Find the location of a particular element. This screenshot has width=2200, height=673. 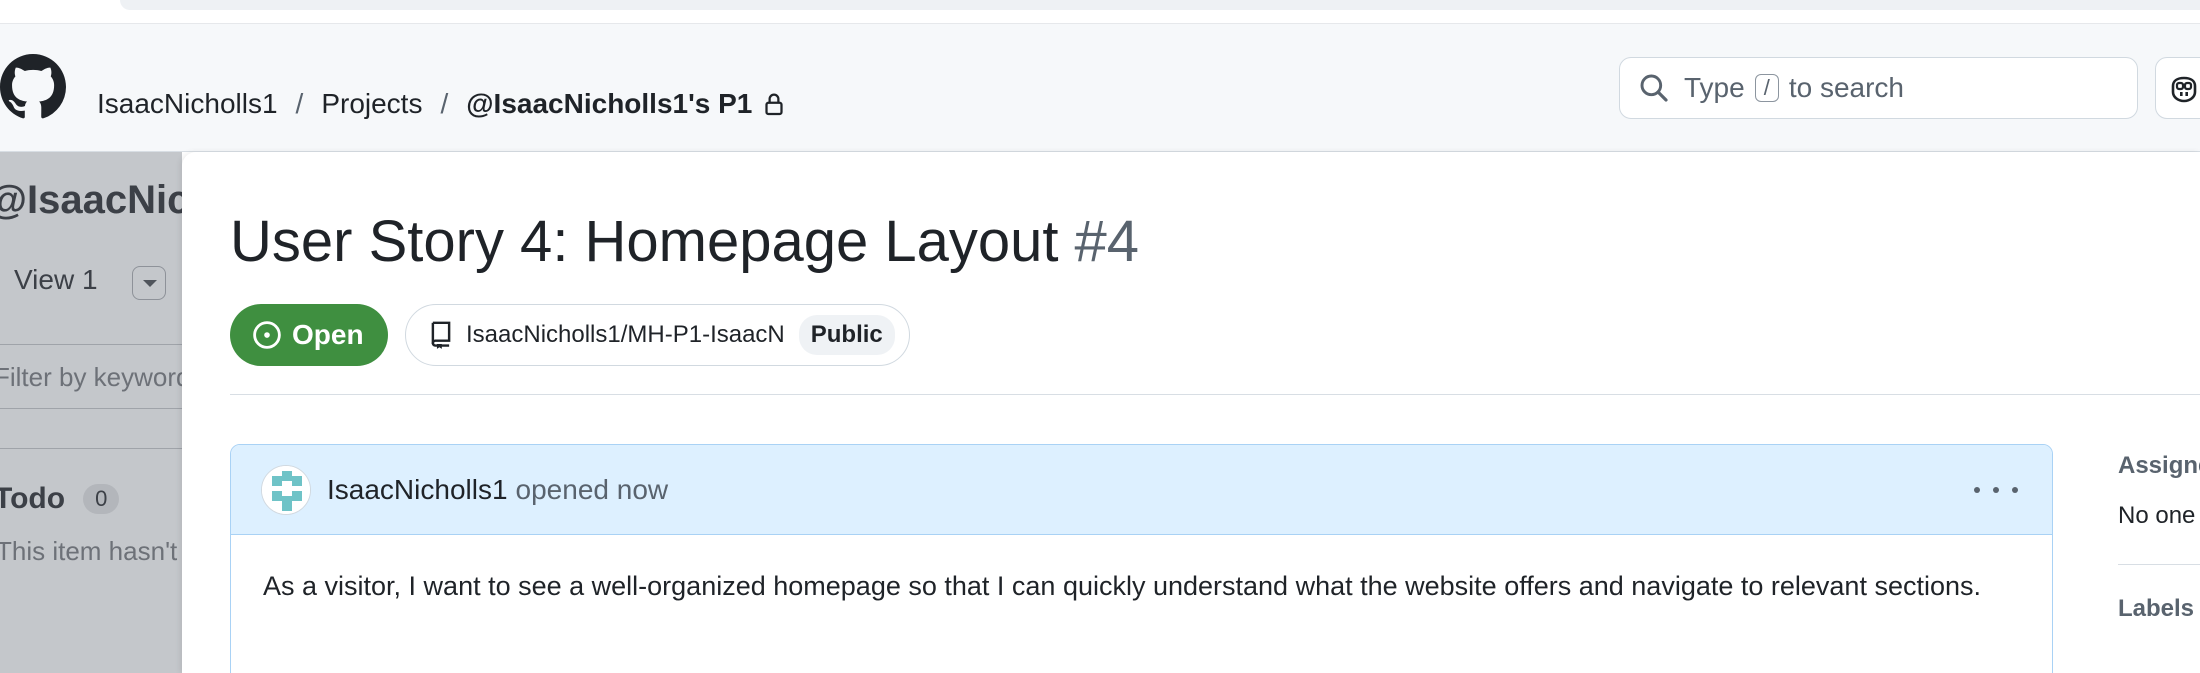

labels-heading: Labels is located at coordinates (2159, 609).